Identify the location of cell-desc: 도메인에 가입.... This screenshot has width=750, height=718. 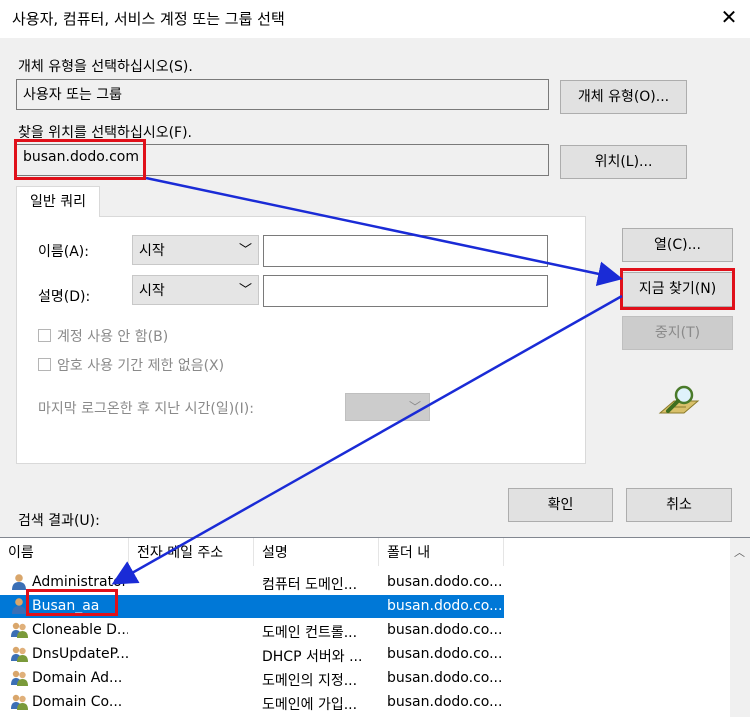
(310, 705).